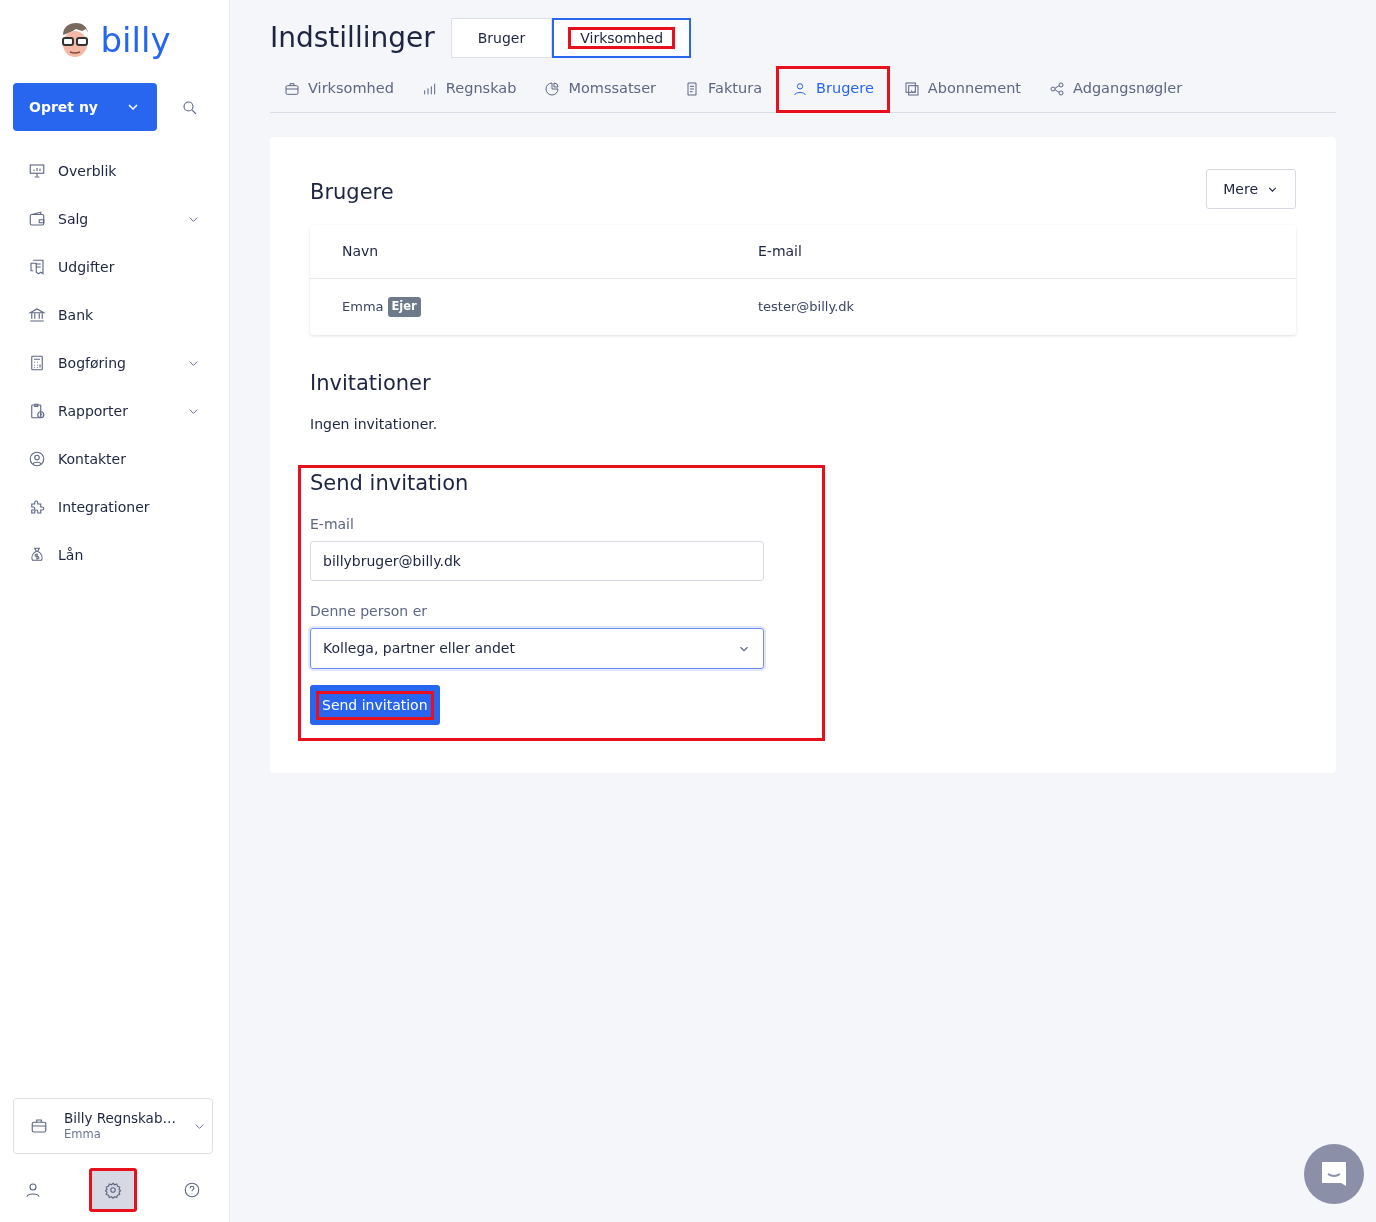 The width and height of the screenshot is (1376, 1222). Describe the element at coordinates (552, 88) in the screenshot. I see `pie-chart-icon` at that location.